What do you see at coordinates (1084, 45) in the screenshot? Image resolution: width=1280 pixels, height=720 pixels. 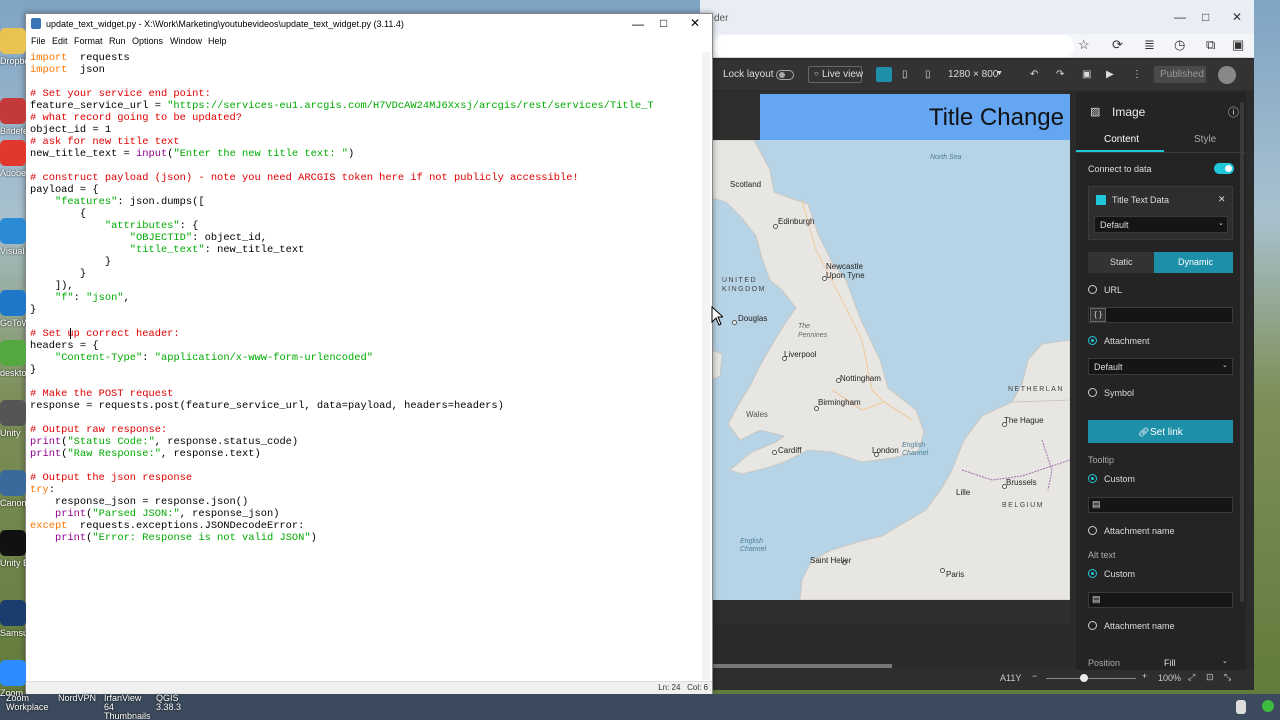 I see `favorite-star-icon: ☆` at bounding box center [1084, 45].